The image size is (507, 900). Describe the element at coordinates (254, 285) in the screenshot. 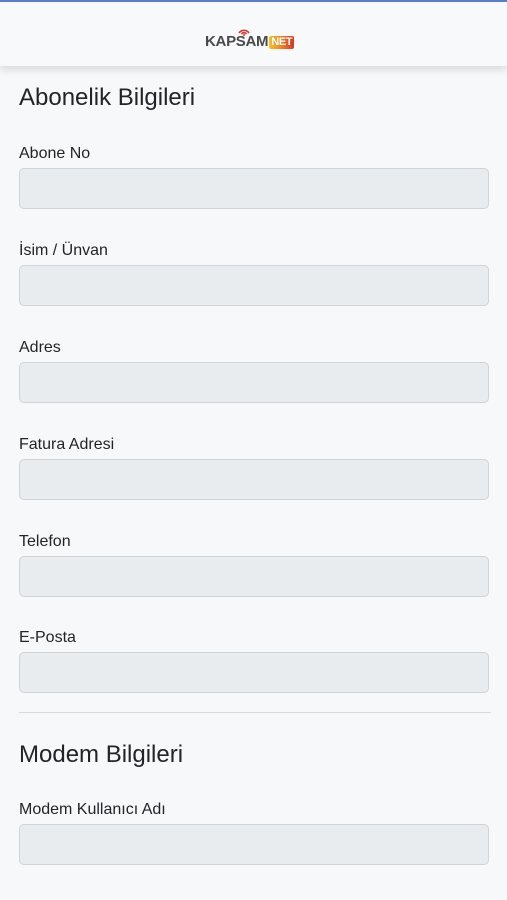

I see `name-title-field` at that location.